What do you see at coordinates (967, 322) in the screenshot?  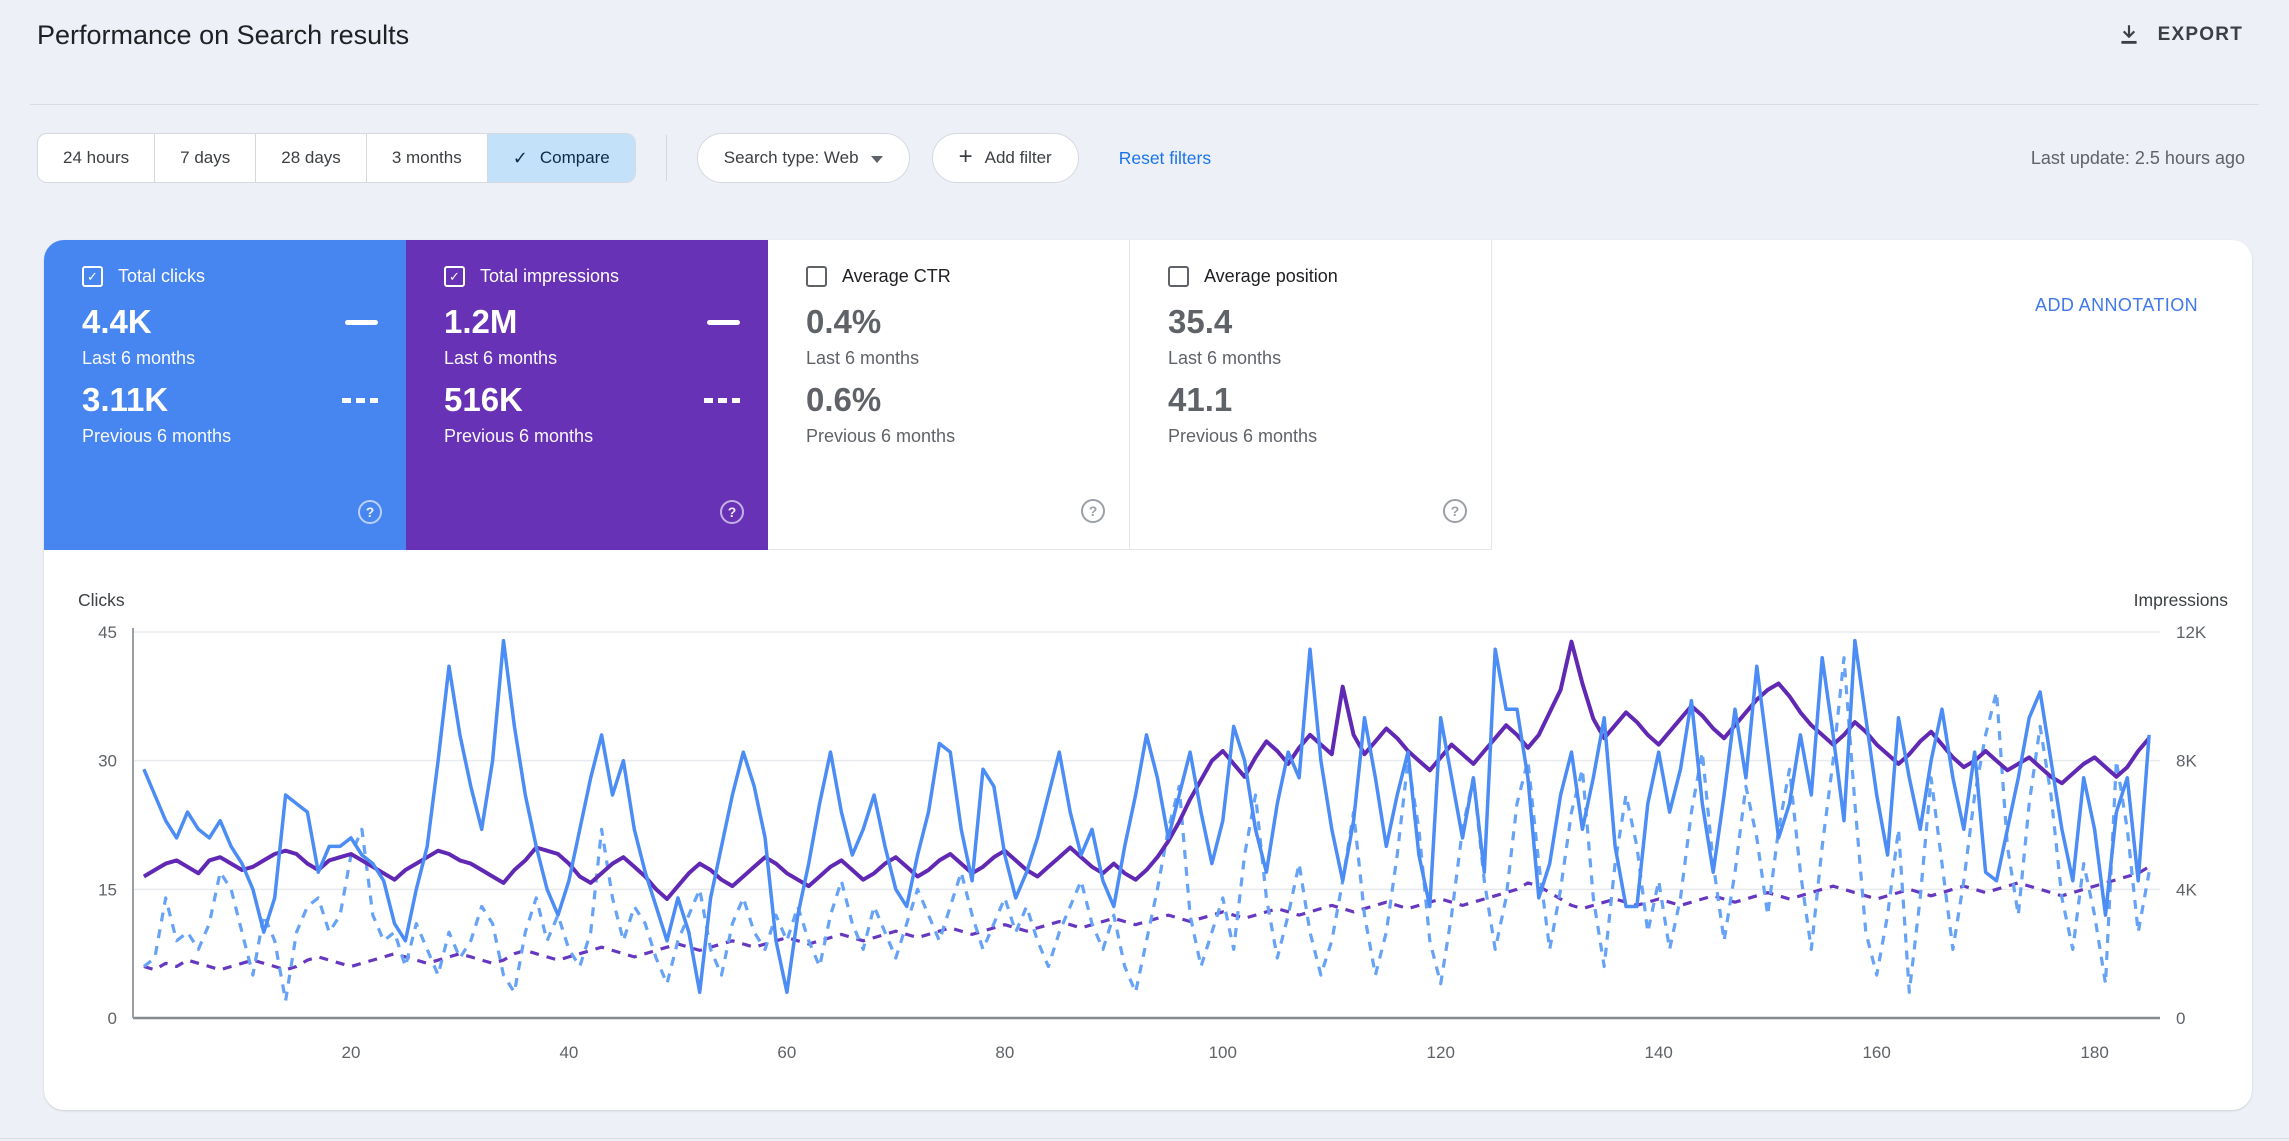 I see `metric-value-row: 0.4%` at bounding box center [967, 322].